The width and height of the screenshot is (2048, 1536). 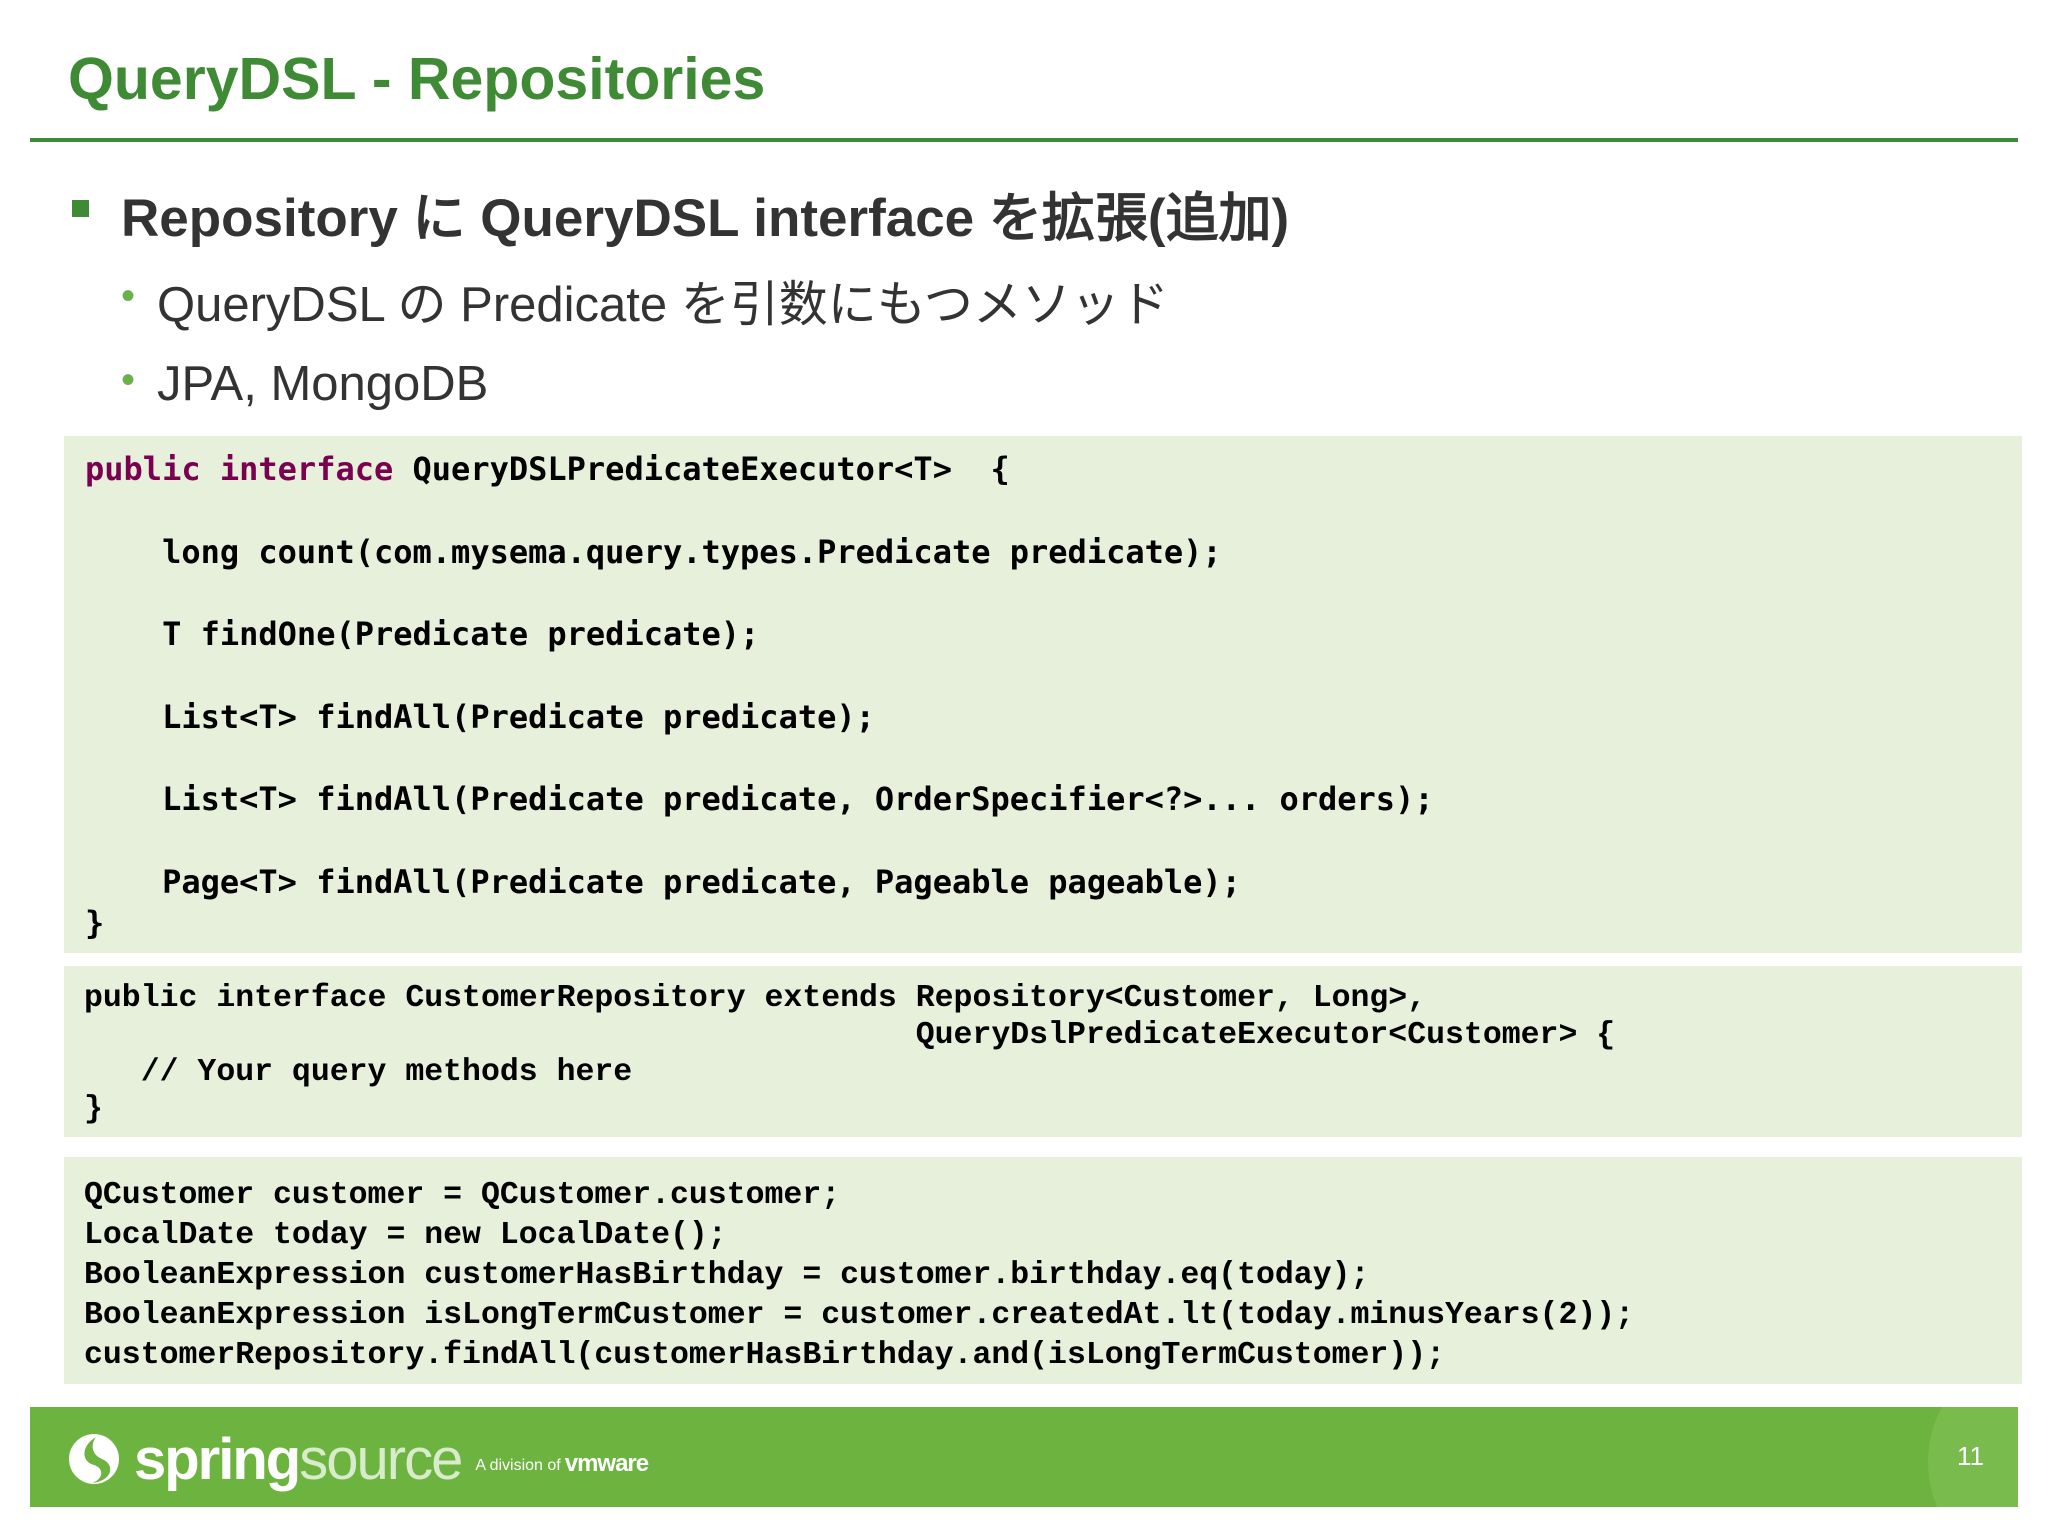 I want to click on code-line: List<T> findAll(Predicate predicate);, so click(x=480, y=716).